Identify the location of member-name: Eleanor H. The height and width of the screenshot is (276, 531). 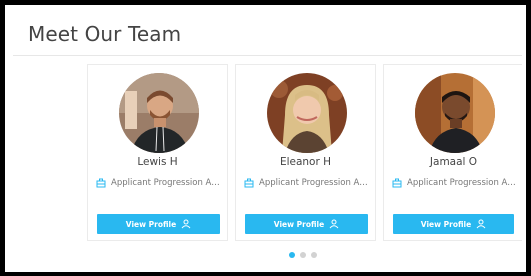
(305, 162).